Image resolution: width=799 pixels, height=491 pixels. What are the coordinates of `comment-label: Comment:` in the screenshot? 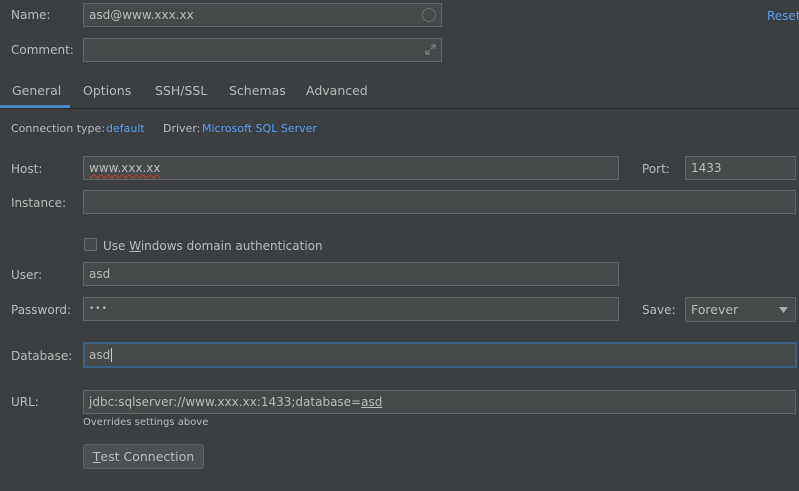 It's located at (42, 50).